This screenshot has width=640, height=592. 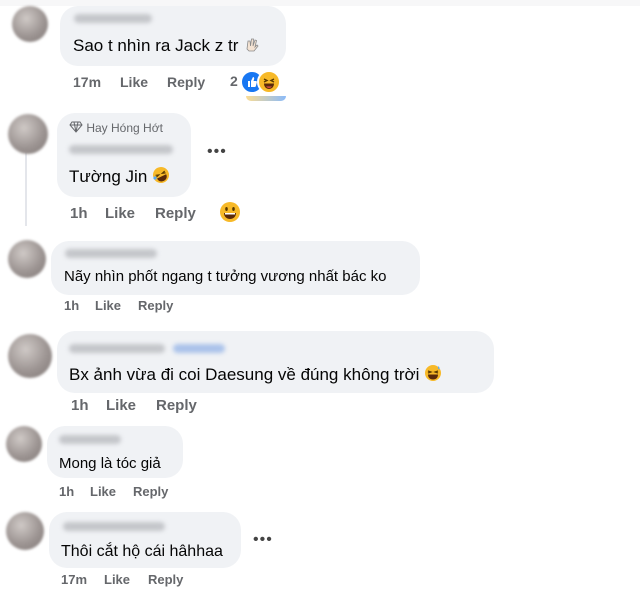 I want to click on comment-text: Mong là tóc giả, so click(x=110, y=463).